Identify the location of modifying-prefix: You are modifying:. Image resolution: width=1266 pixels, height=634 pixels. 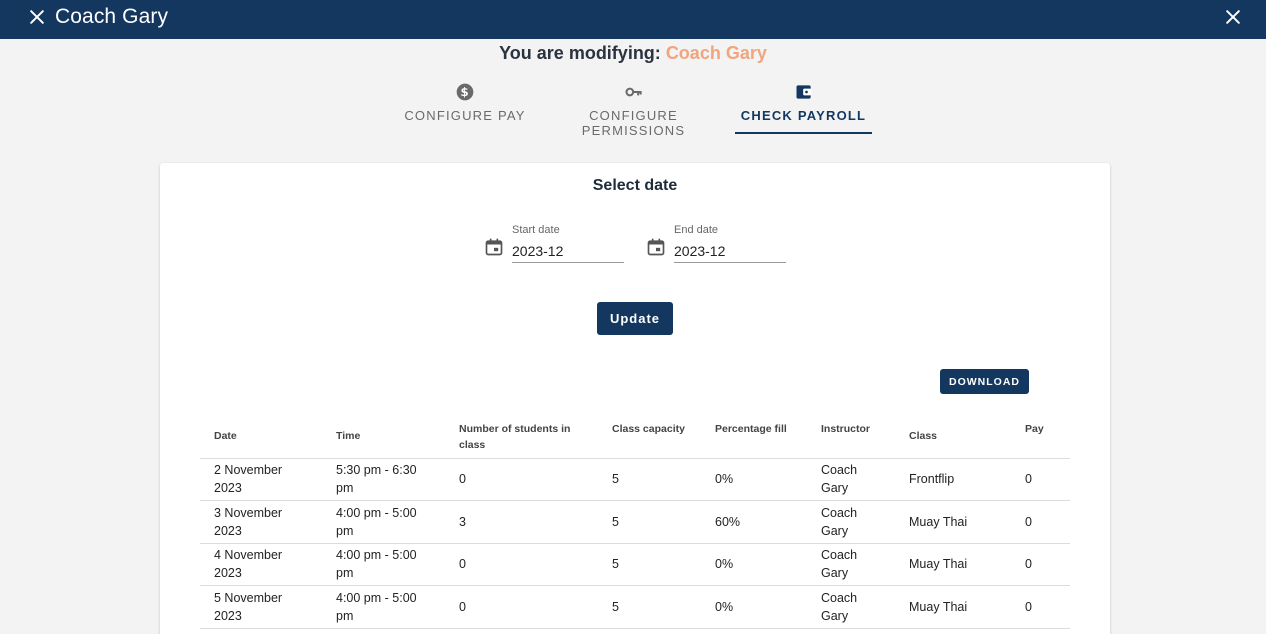
(580, 53).